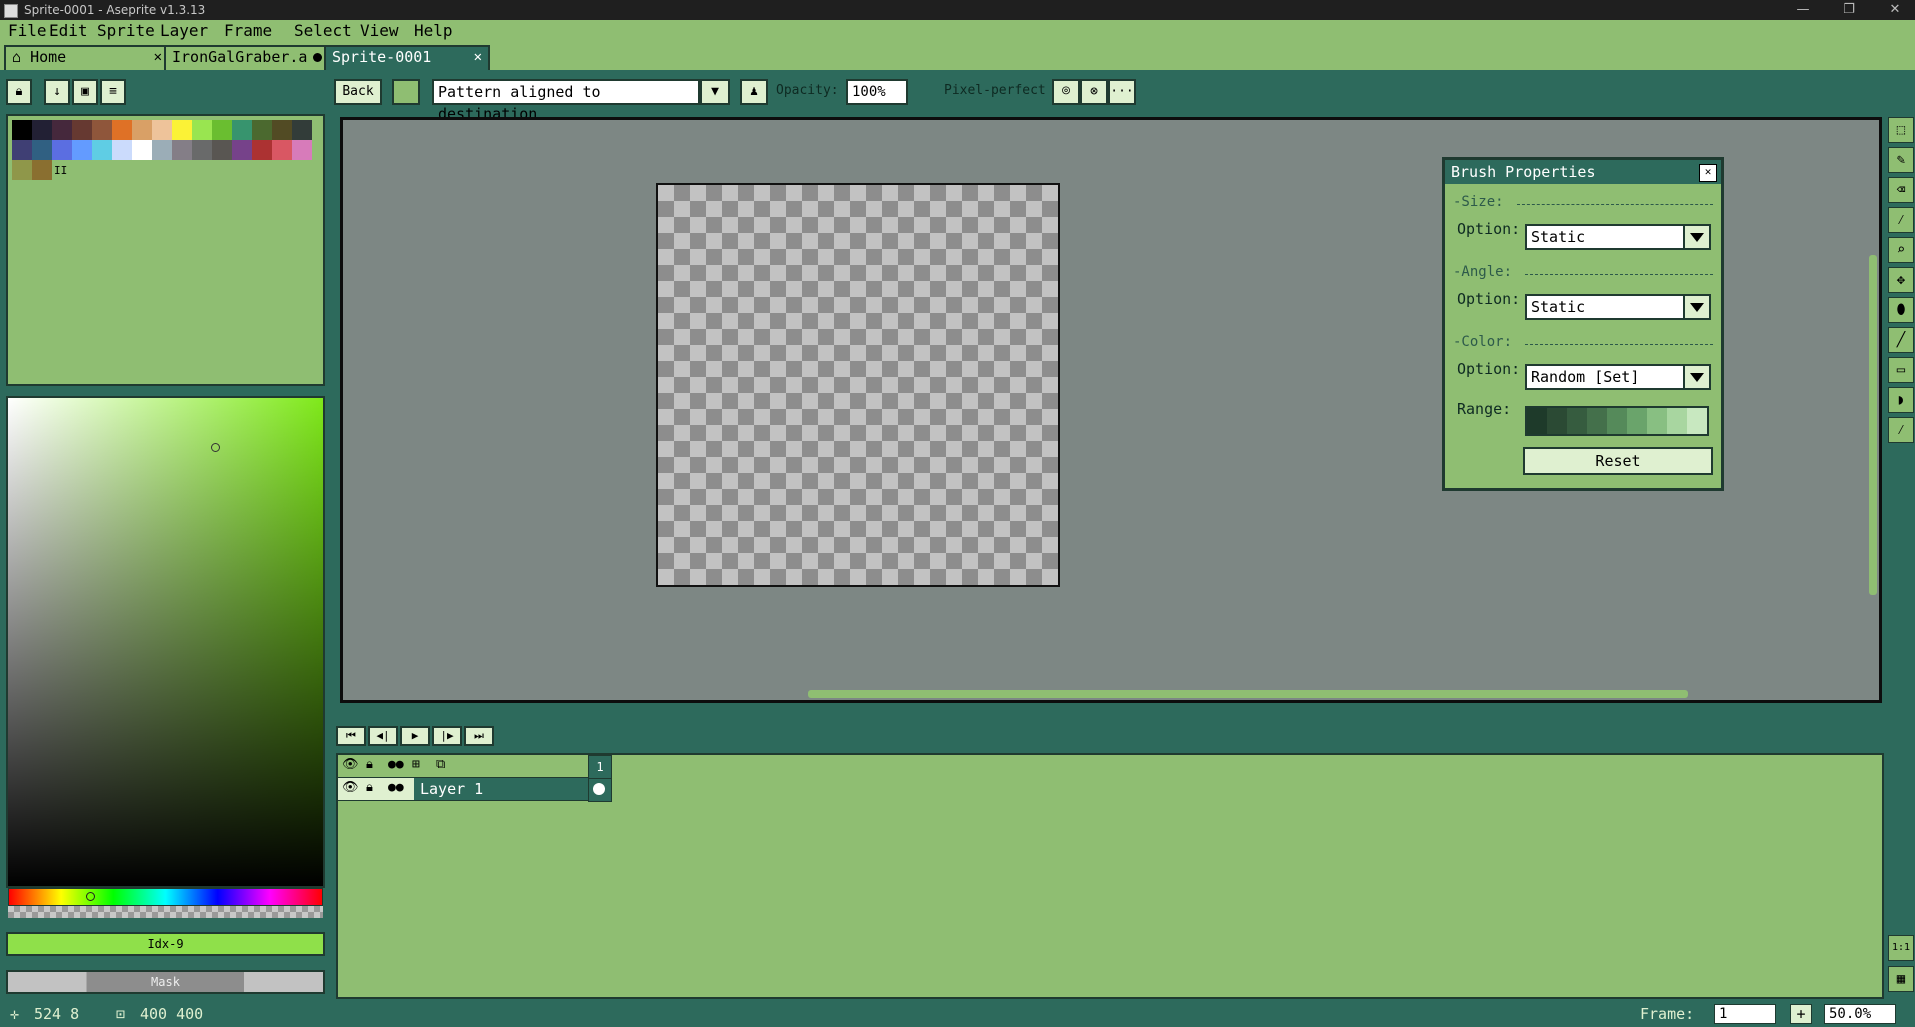 Image resolution: width=1915 pixels, height=1027 pixels. Describe the element at coordinates (1618, 461) in the screenshot. I see `reset-button: Reset` at that location.